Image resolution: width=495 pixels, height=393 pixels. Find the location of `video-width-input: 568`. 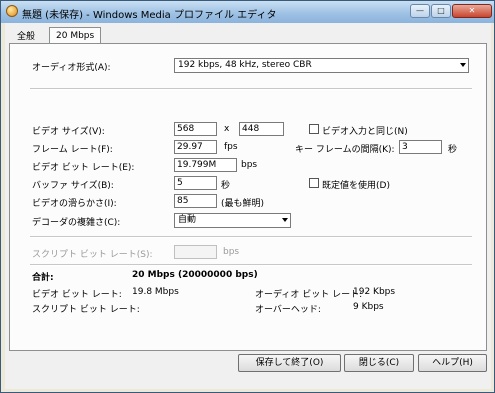

video-width-input: 568 is located at coordinates (195, 129).